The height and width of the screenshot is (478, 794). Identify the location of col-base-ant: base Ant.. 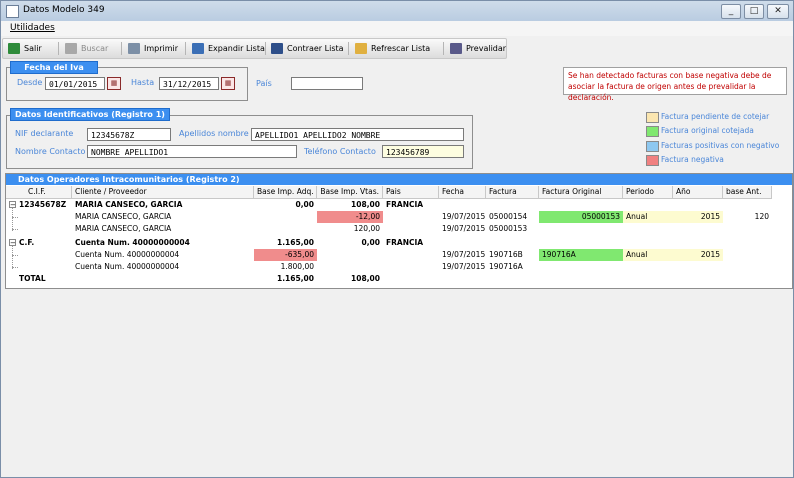
(747, 192).